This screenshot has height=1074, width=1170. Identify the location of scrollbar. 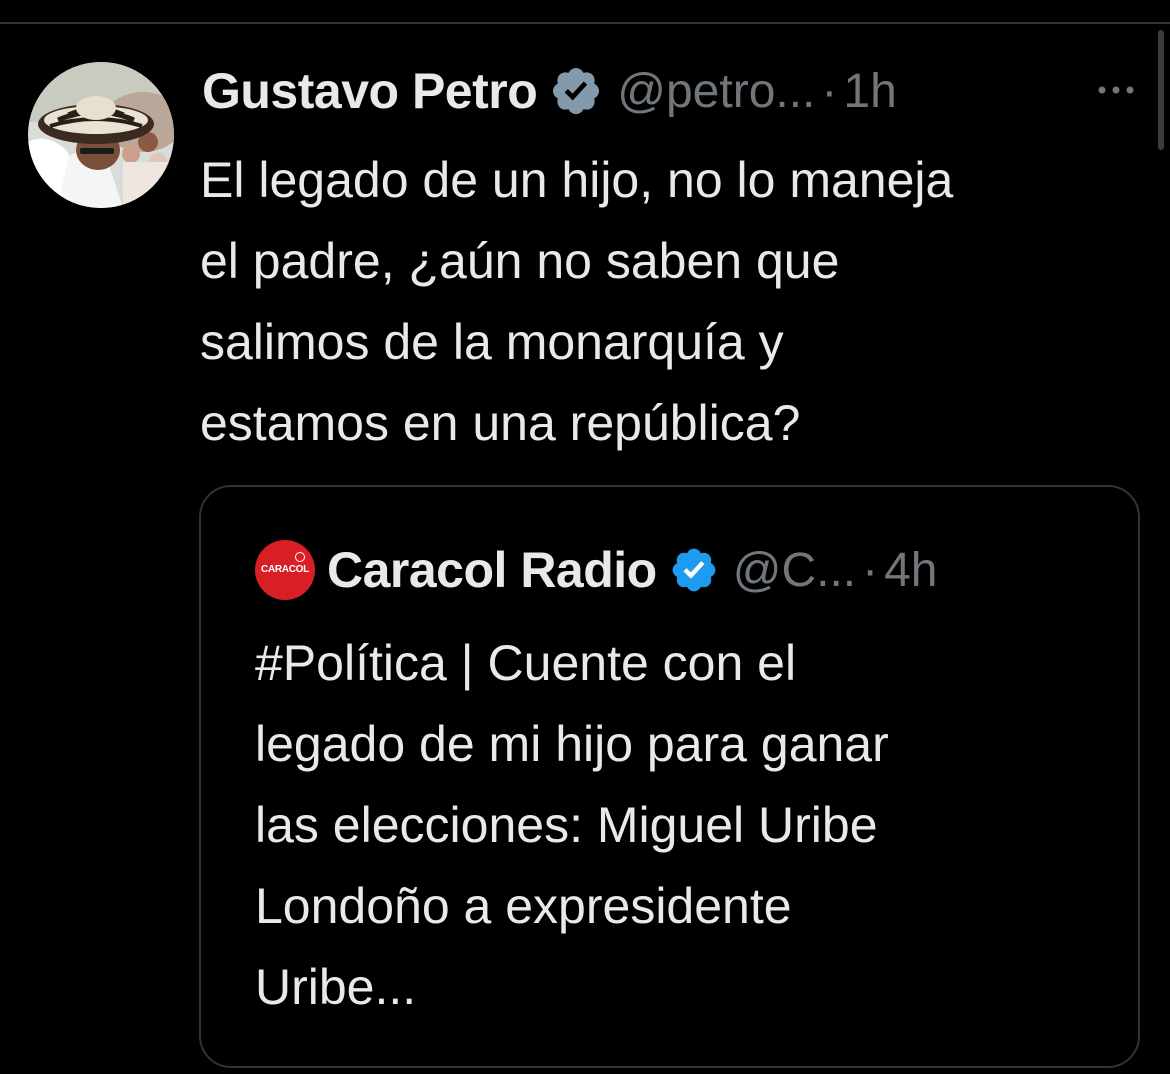
(1161, 90).